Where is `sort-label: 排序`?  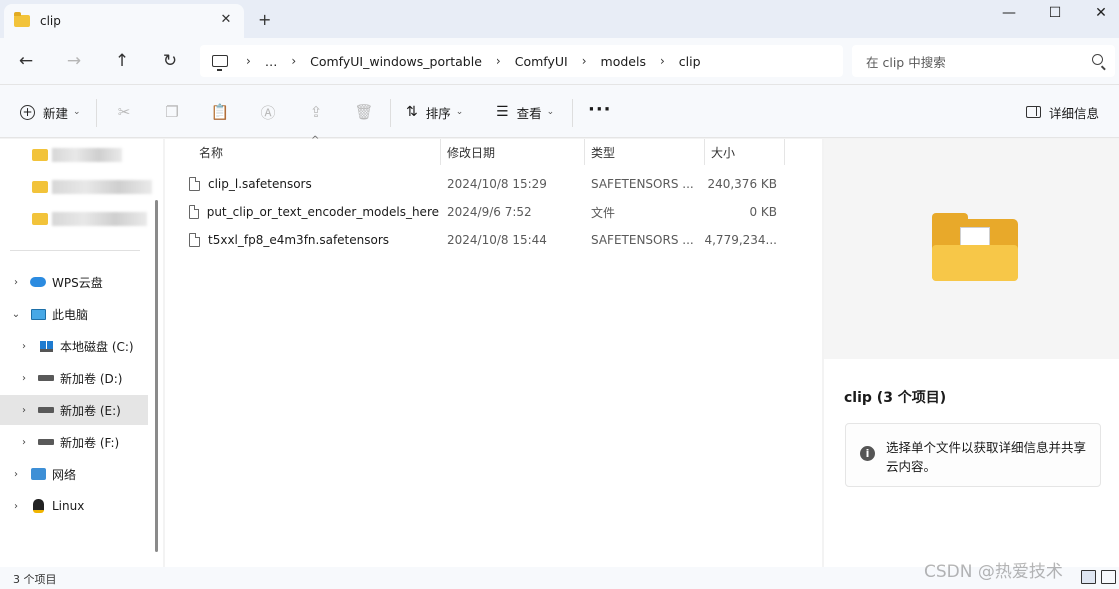
sort-label: 排序 is located at coordinates (438, 113).